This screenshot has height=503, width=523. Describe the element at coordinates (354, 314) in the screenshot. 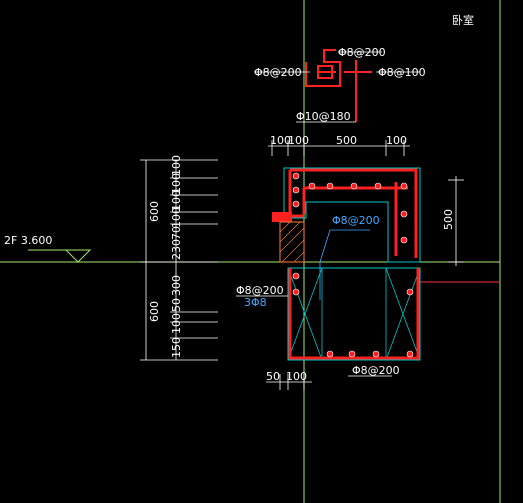

I see `lower-wall` at that location.